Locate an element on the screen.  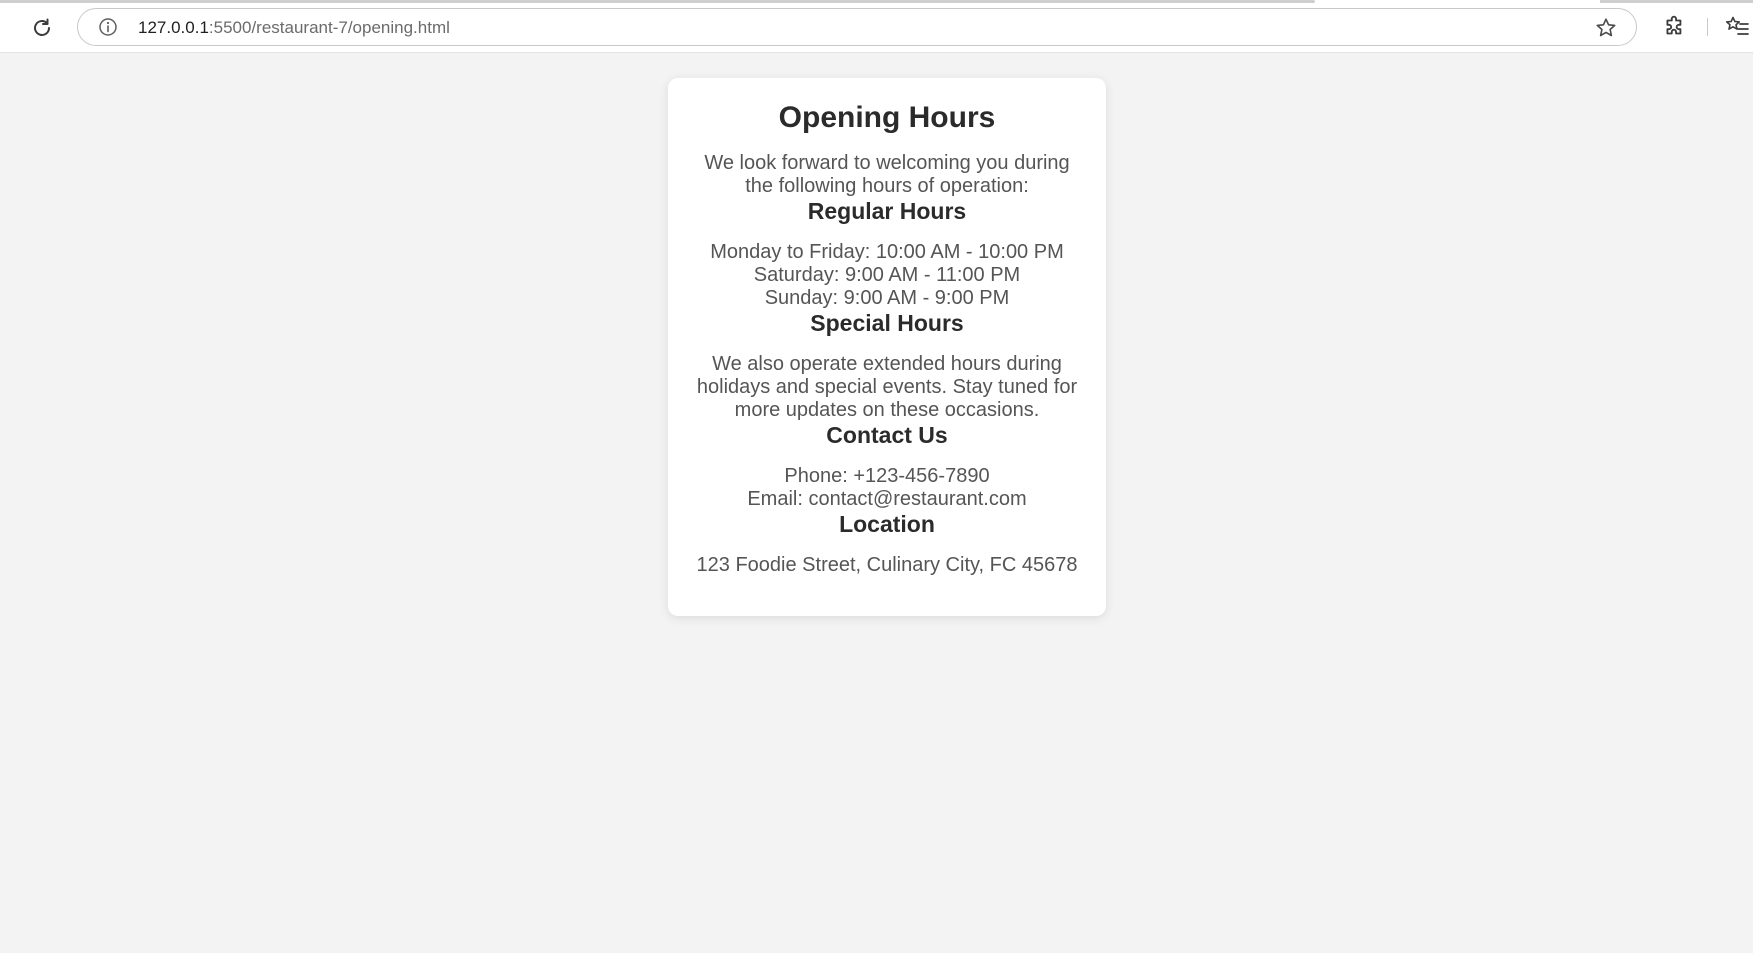
contact-heading: Contact Us is located at coordinates (887, 435).